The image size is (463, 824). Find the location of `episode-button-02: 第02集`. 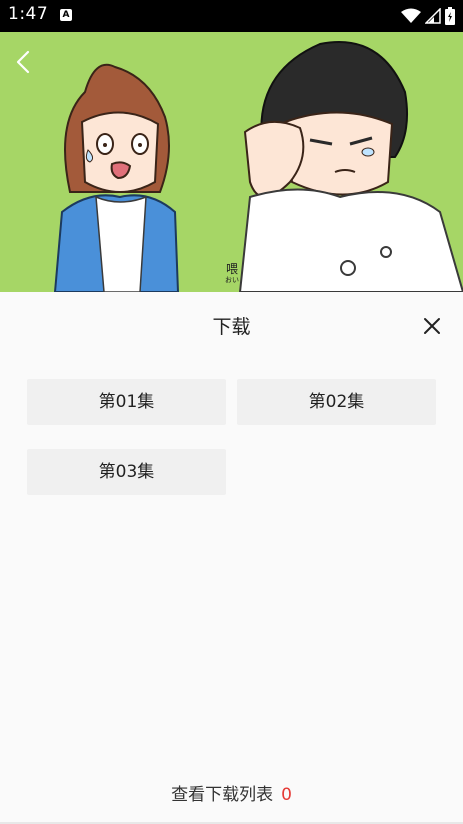

episode-button-02: 第02集 is located at coordinates (336, 402).